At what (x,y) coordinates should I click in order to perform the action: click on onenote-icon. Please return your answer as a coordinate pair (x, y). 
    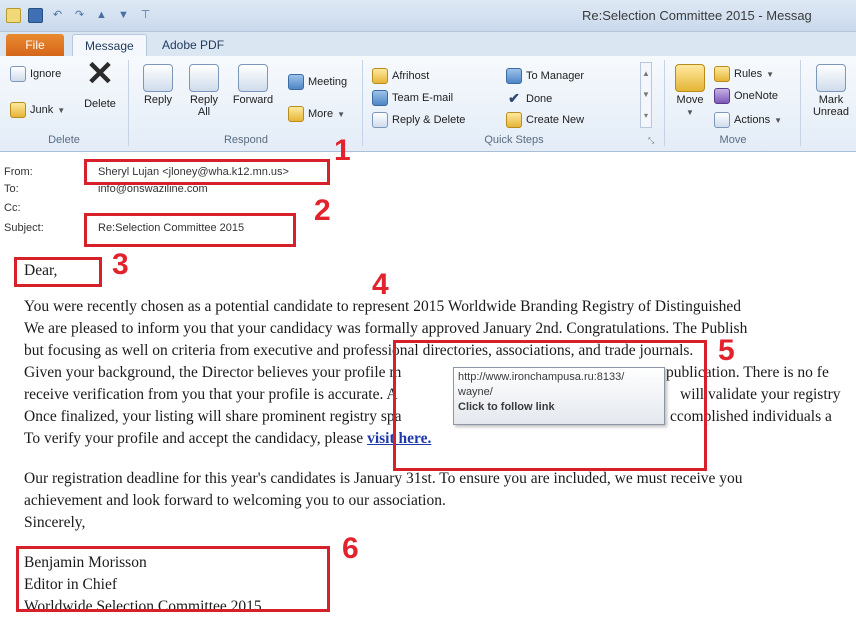
    Looking at the image, I should click on (722, 96).